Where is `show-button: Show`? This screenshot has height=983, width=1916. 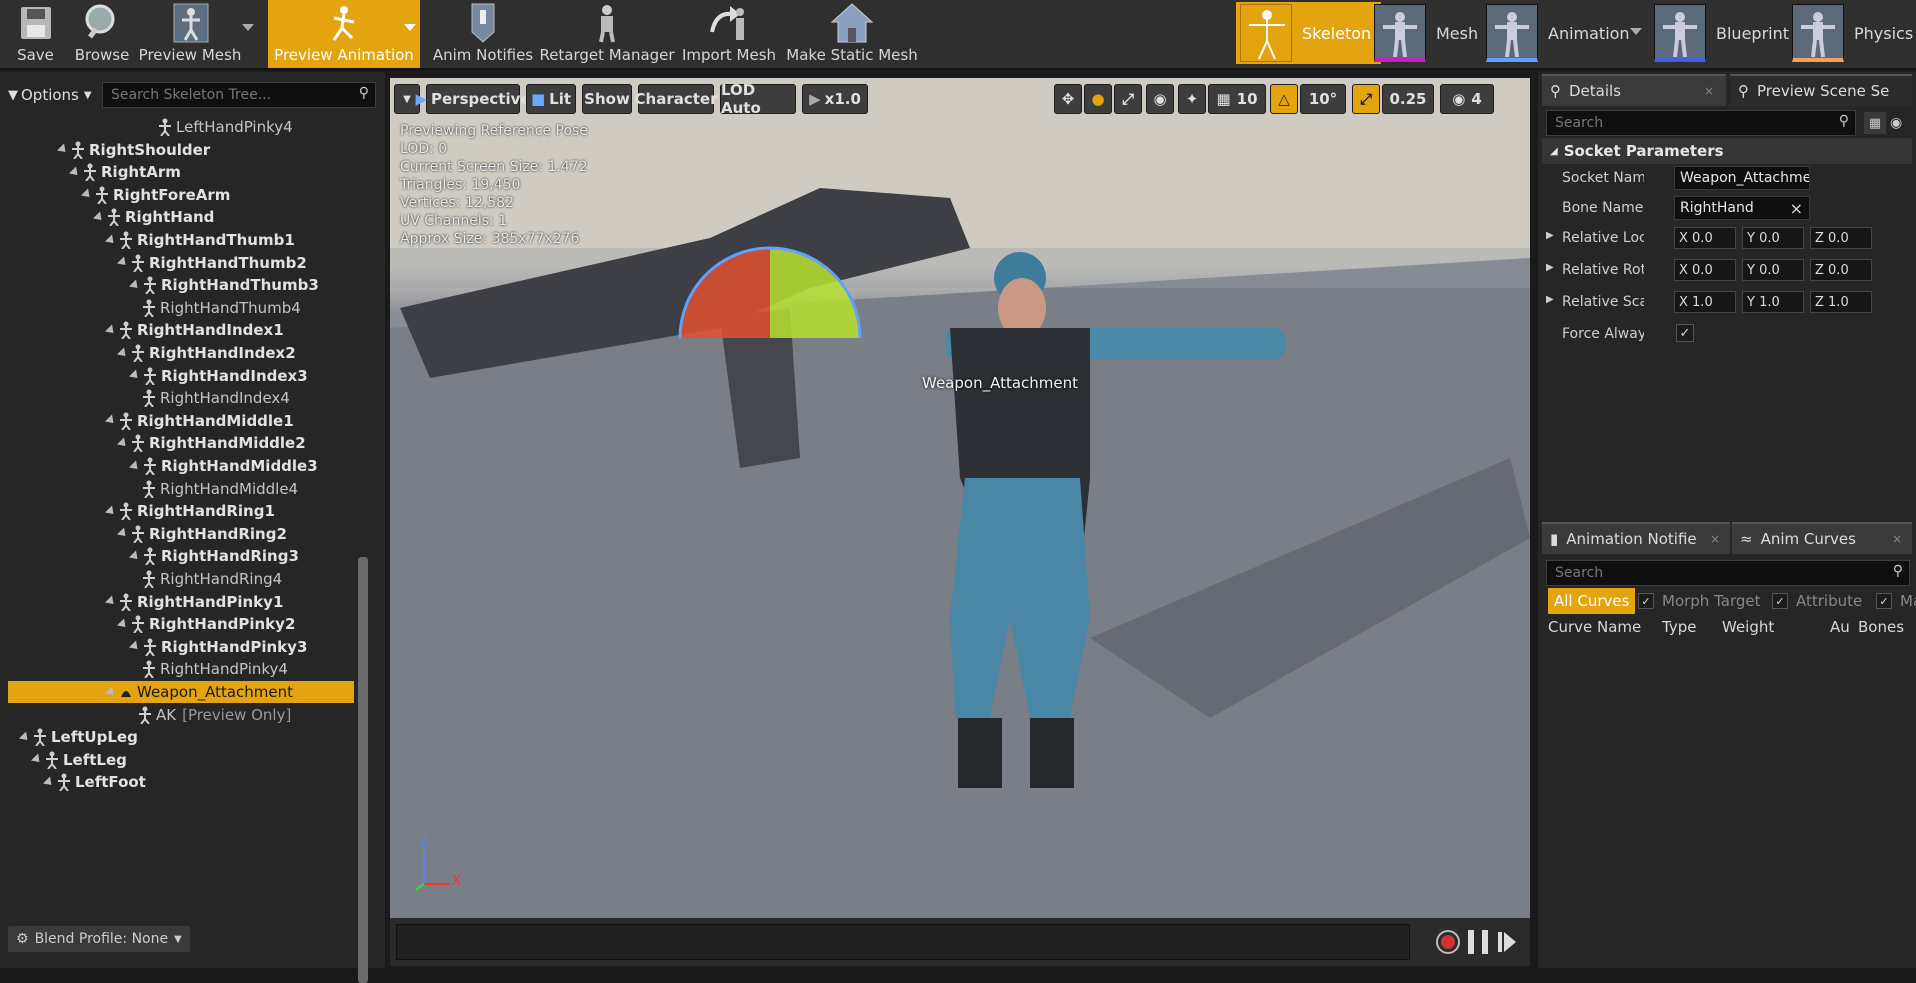 show-button: Show is located at coordinates (607, 99).